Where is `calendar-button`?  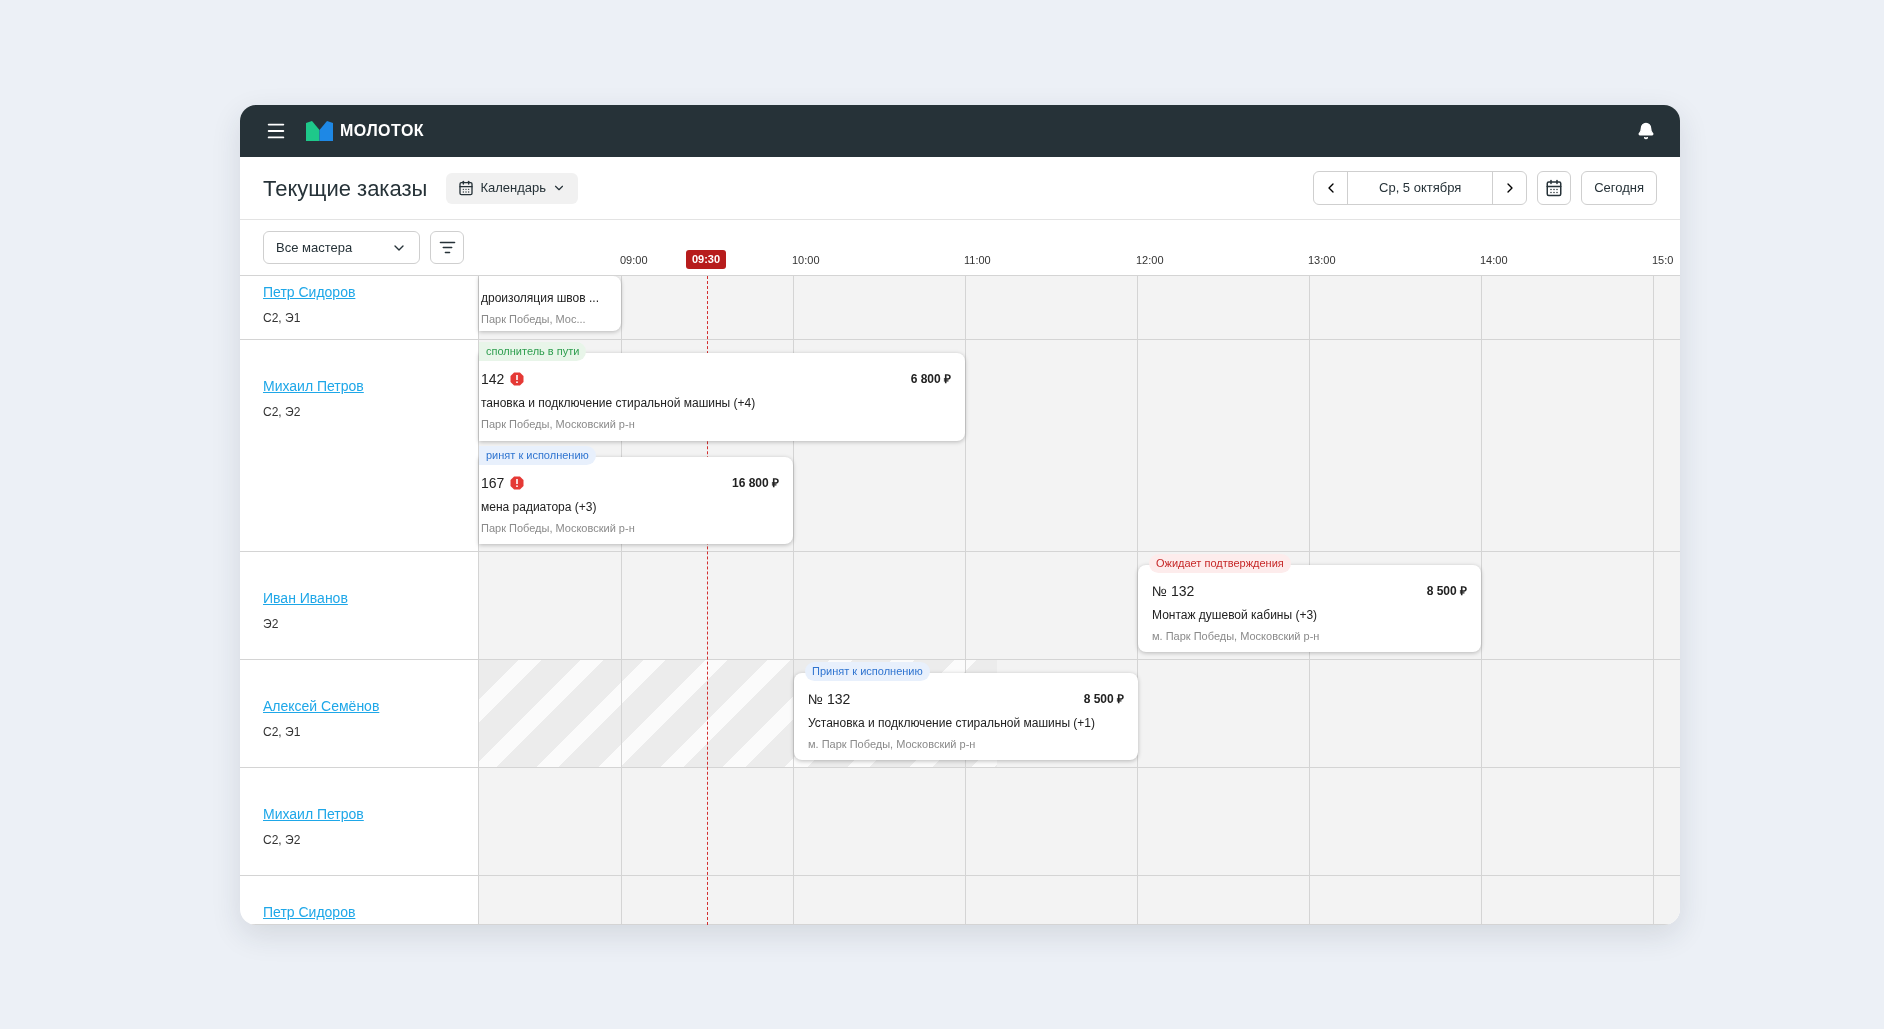 calendar-button is located at coordinates (1554, 188).